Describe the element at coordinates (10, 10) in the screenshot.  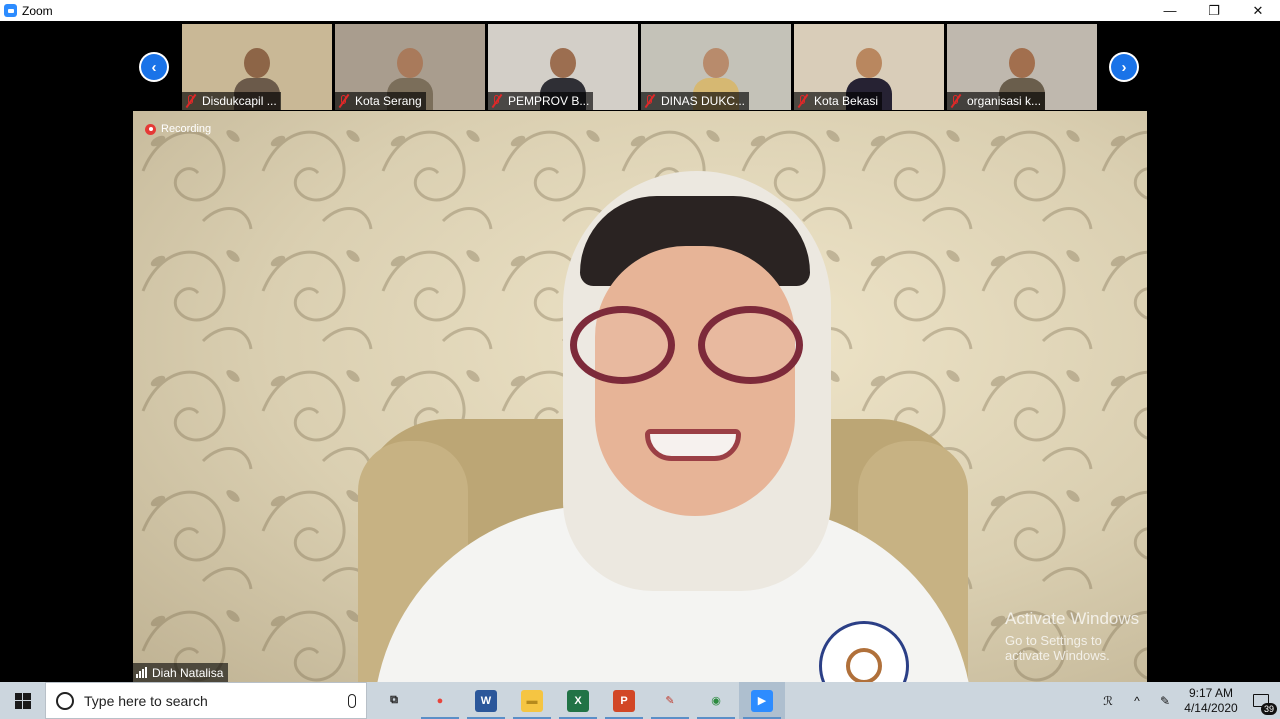
I see `zoom-app-icon` at that location.